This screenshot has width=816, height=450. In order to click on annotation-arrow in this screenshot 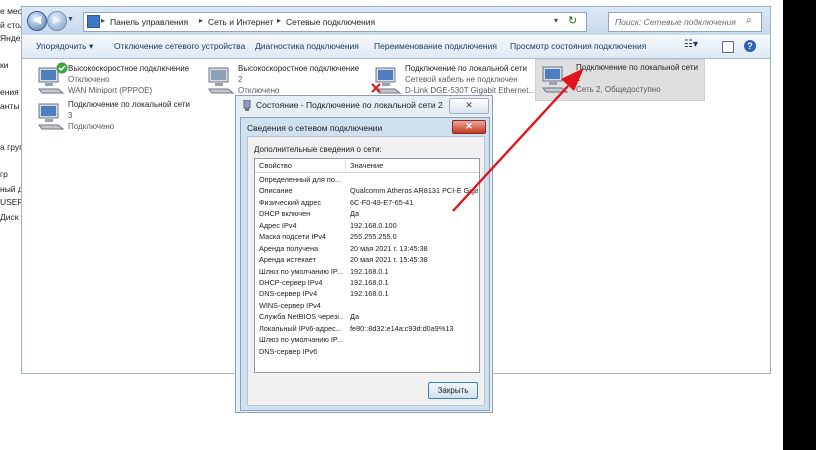, I will do `click(518, 140)`.